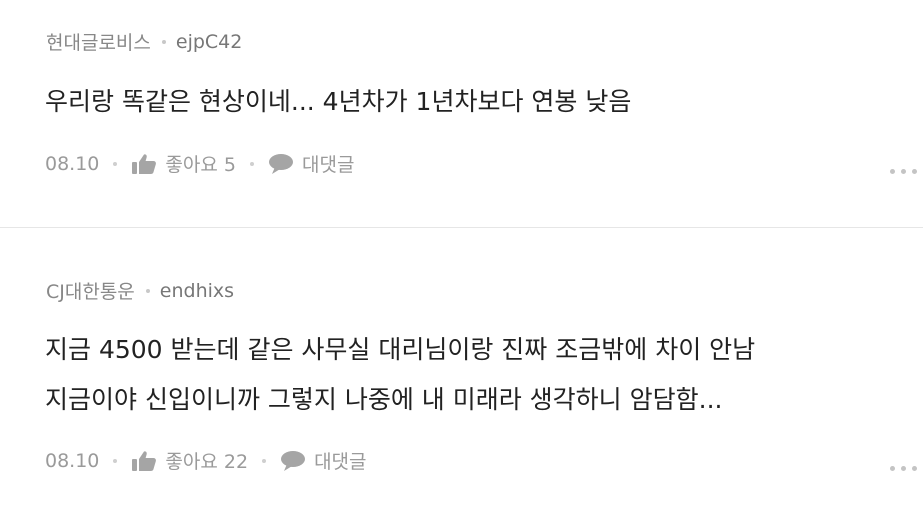 The width and height of the screenshot is (923, 507). I want to click on like-button: 좋아요 22, so click(189, 460).